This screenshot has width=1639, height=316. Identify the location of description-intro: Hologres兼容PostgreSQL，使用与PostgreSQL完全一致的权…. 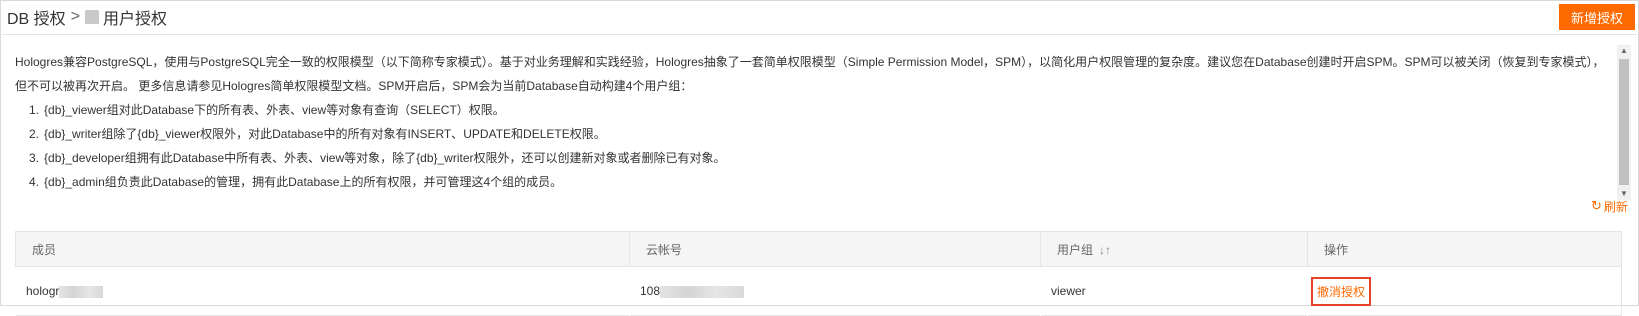
(810, 74).